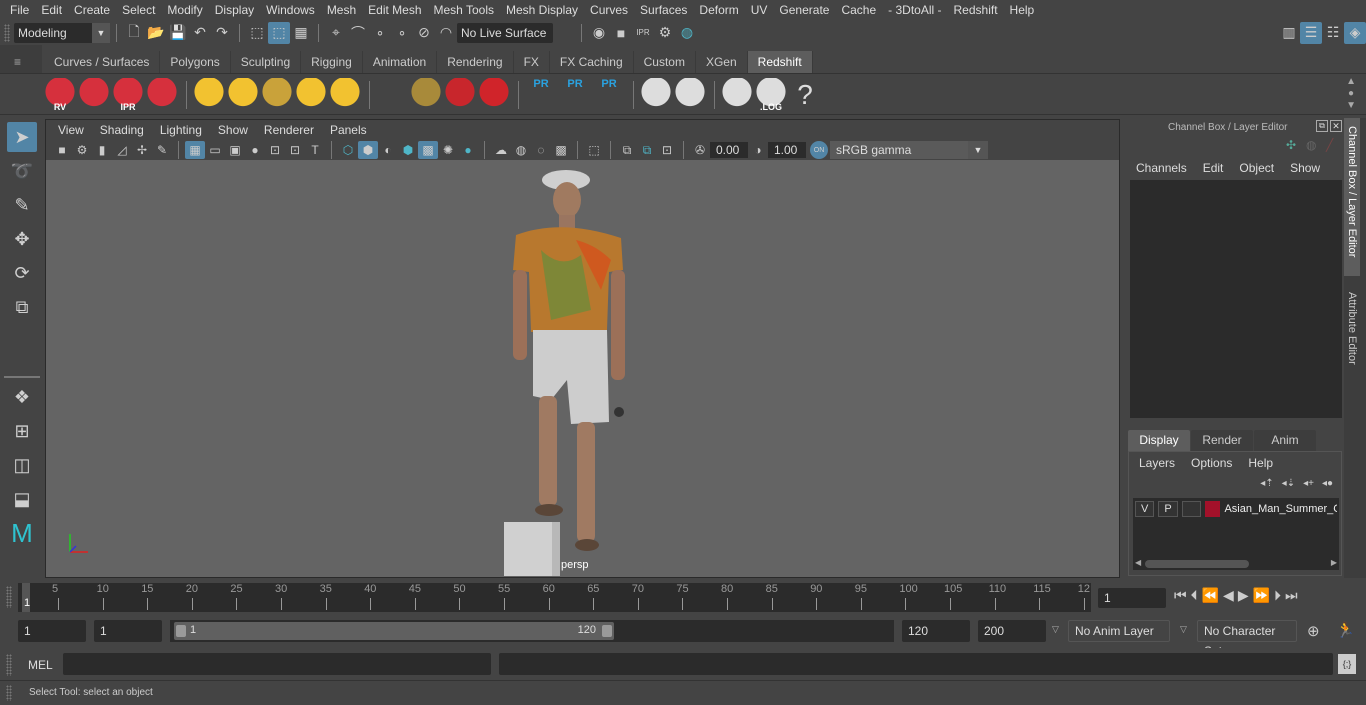 Image resolution: width=1366 pixels, height=705 pixels. What do you see at coordinates (301, 33) in the screenshot?
I see `select-component-icon: ▦` at bounding box center [301, 33].